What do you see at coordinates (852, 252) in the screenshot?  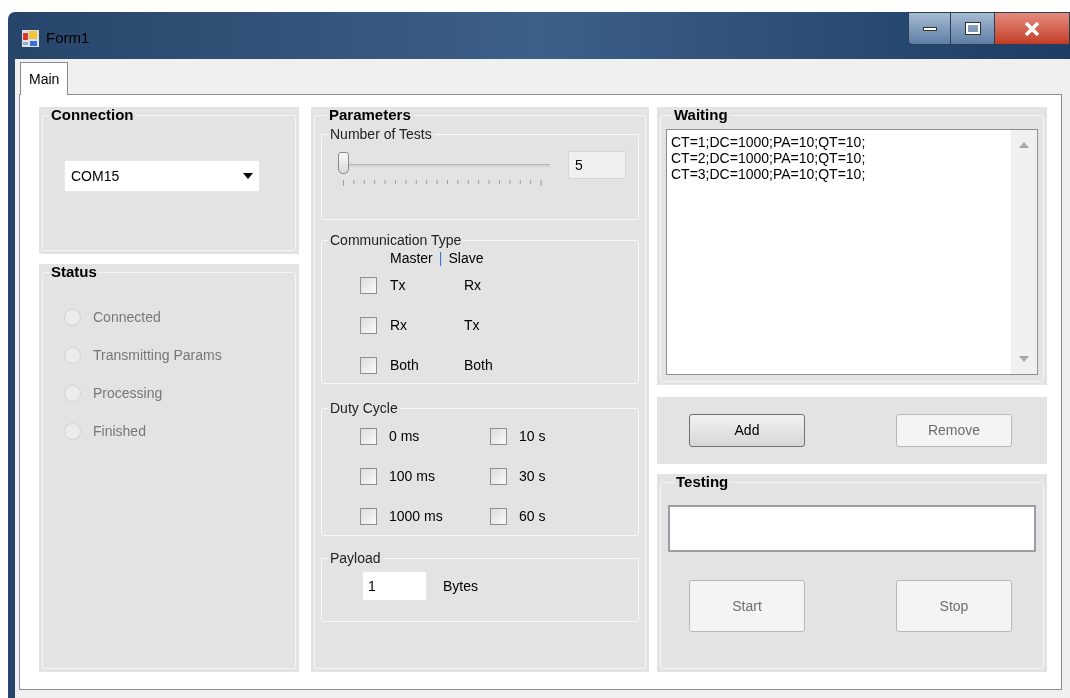 I see `waiting-list: CT=1;DC=1000;PA=10;QT=10; CT=2;DC=1000;PA=10;QT=10; CT=3;DC=1000;PA=10;QT=10;` at bounding box center [852, 252].